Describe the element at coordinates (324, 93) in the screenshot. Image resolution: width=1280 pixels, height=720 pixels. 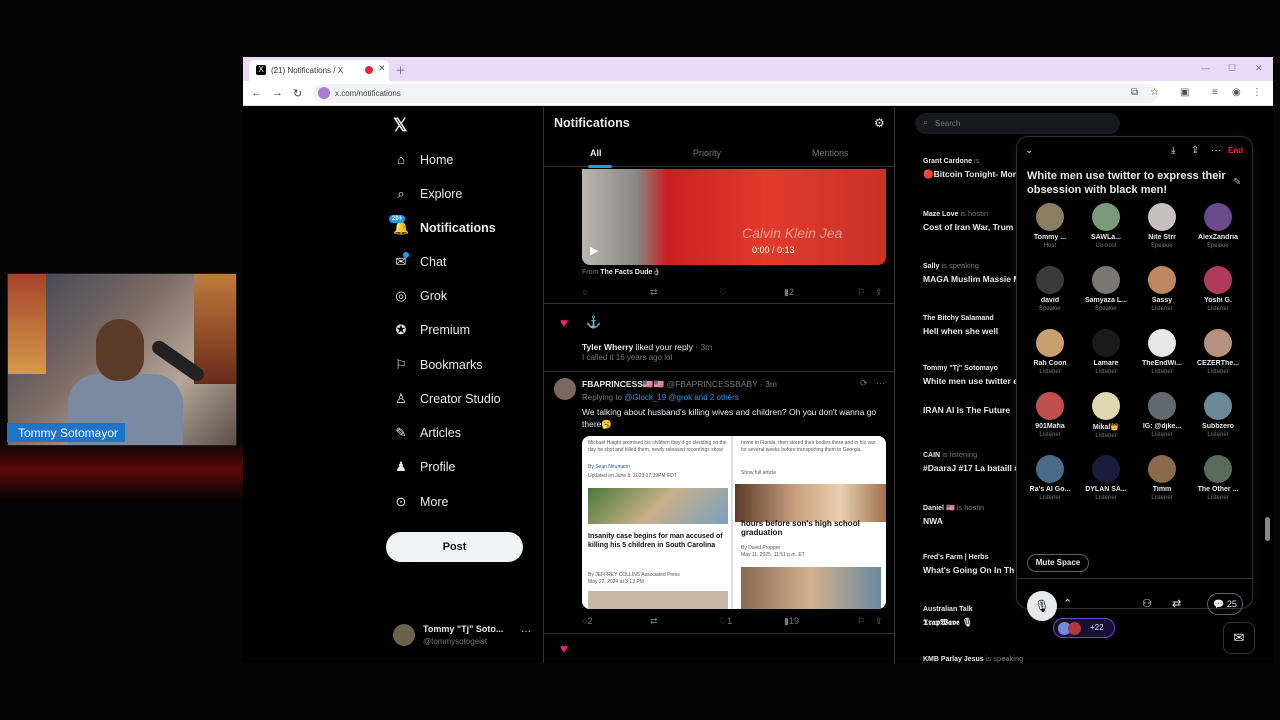
I see `site-info-icon` at that location.